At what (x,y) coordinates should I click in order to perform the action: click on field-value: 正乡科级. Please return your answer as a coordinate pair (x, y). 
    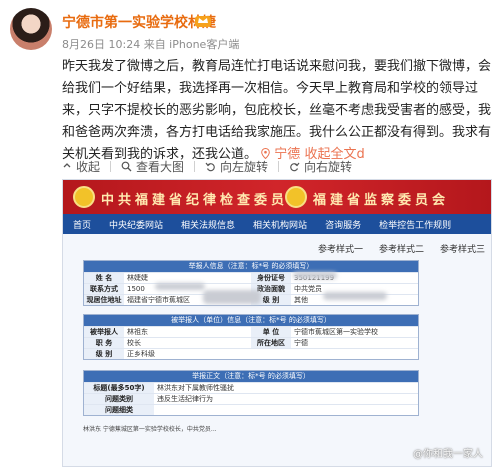
    Looking at the image, I should click on (141, 354).